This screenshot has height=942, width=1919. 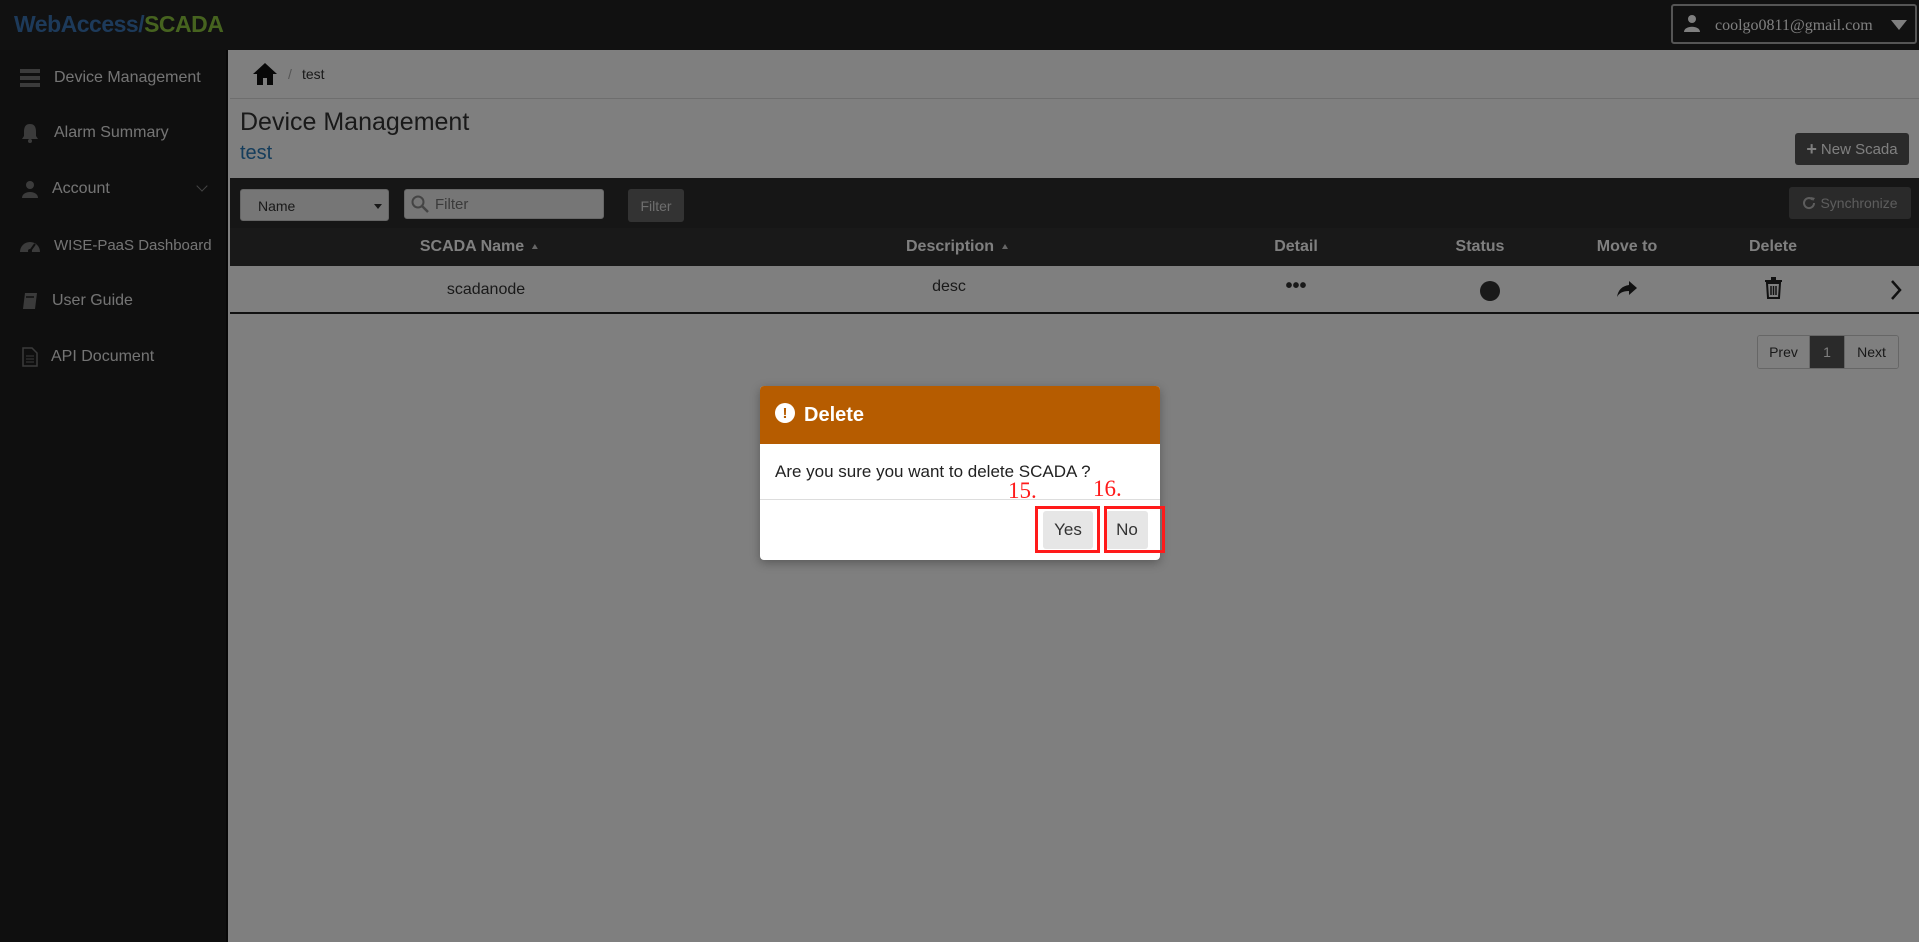 What do you see at coordinates (1067, 529) in the screenshot?
I see `annotation-box-yes` at bounding box center [1067, 529].